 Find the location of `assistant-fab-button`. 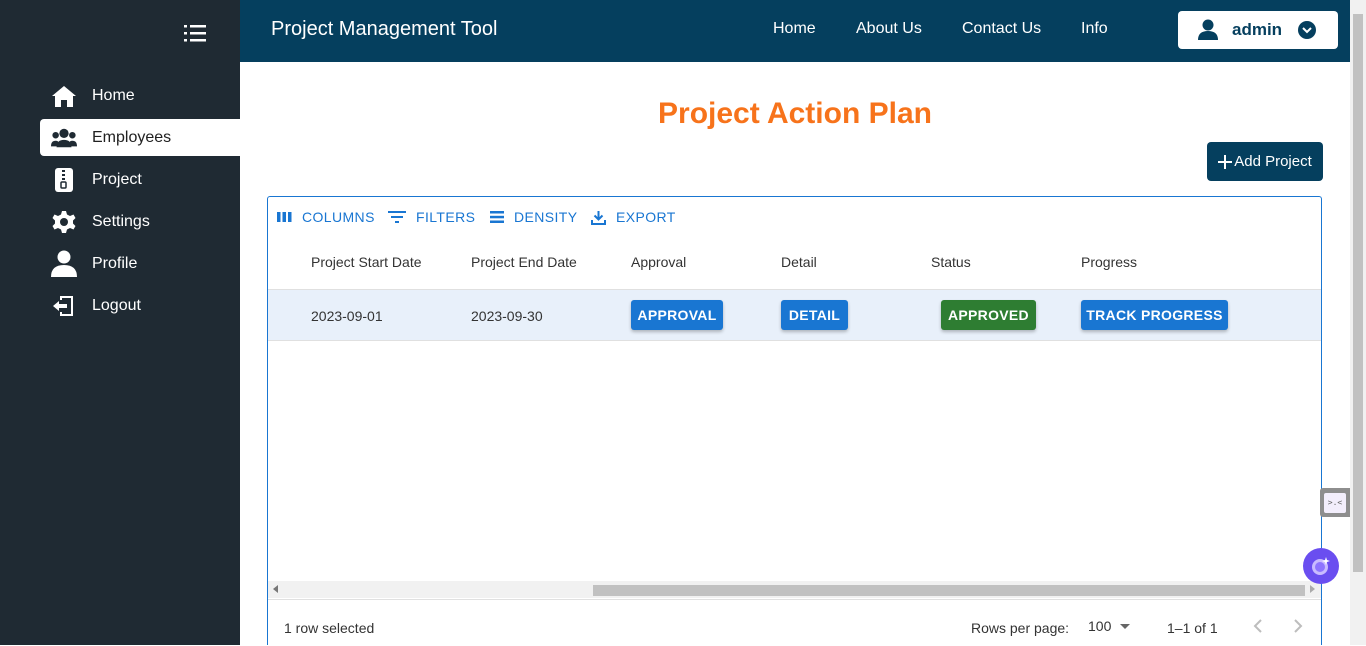

assistant-fab-button is located at coordinates (1321, 566).